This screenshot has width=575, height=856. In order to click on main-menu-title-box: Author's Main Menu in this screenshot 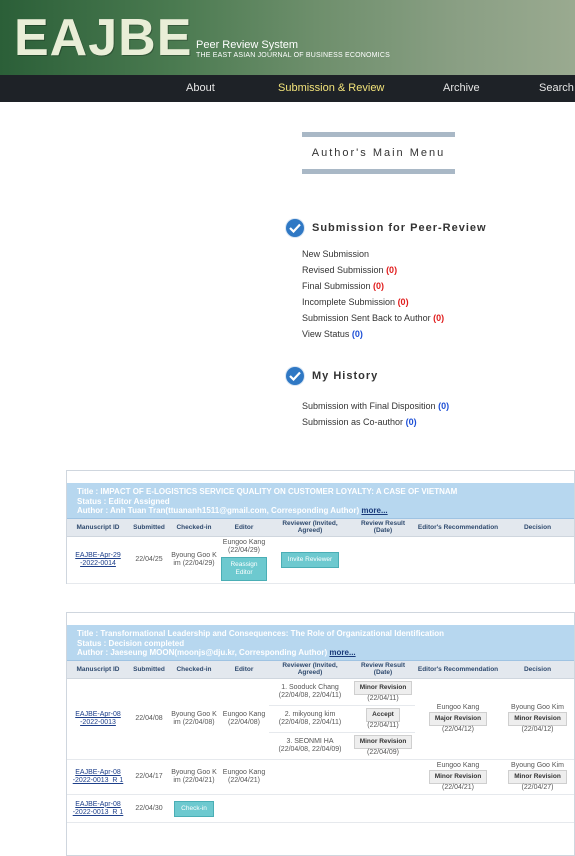, I will do `click(378, 154)`.